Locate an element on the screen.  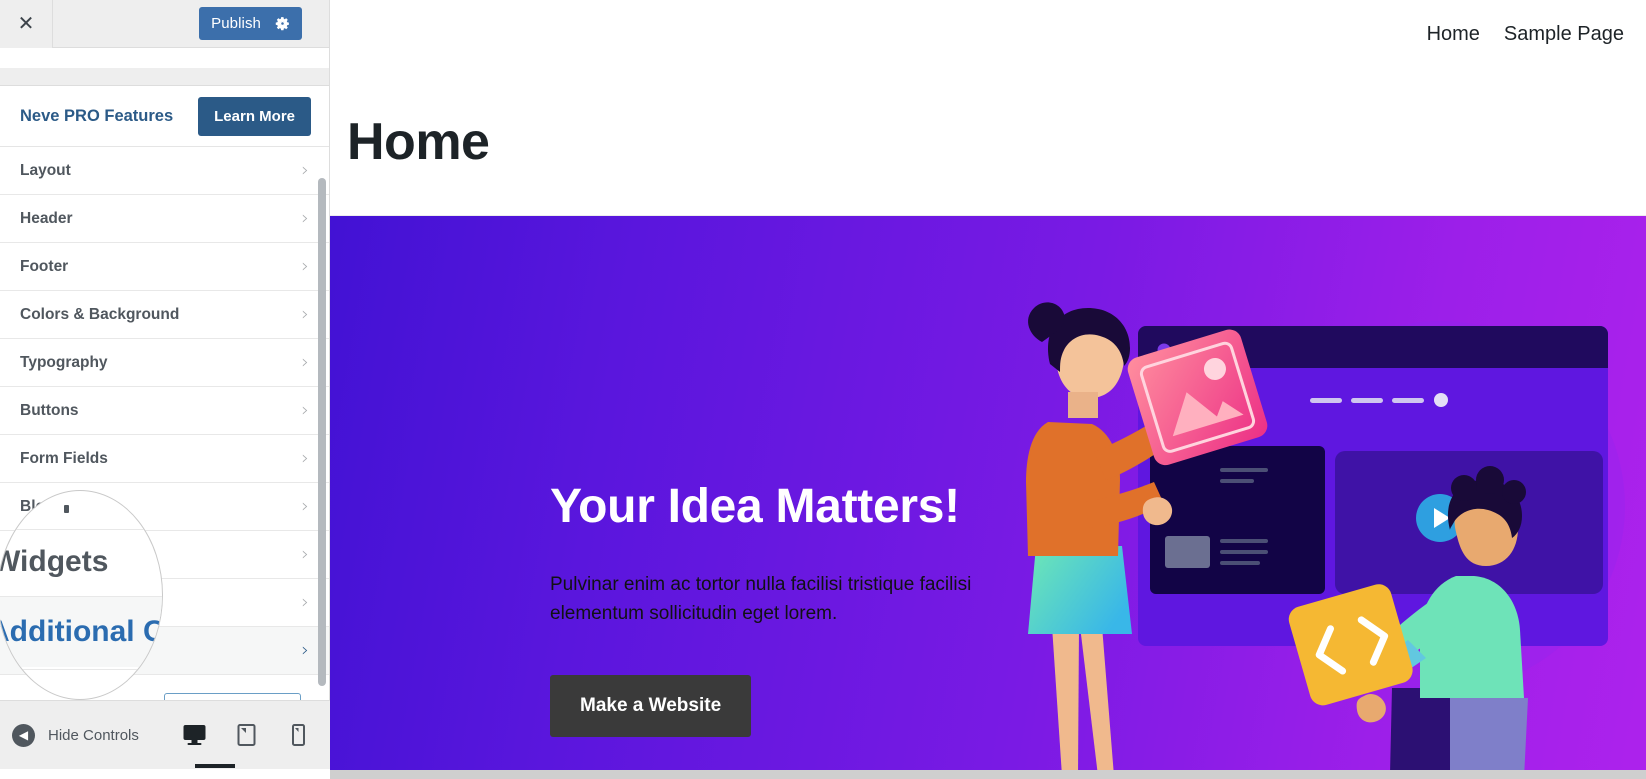
hero-title: Your Idea Matters! is located at coordinates (755, 506).